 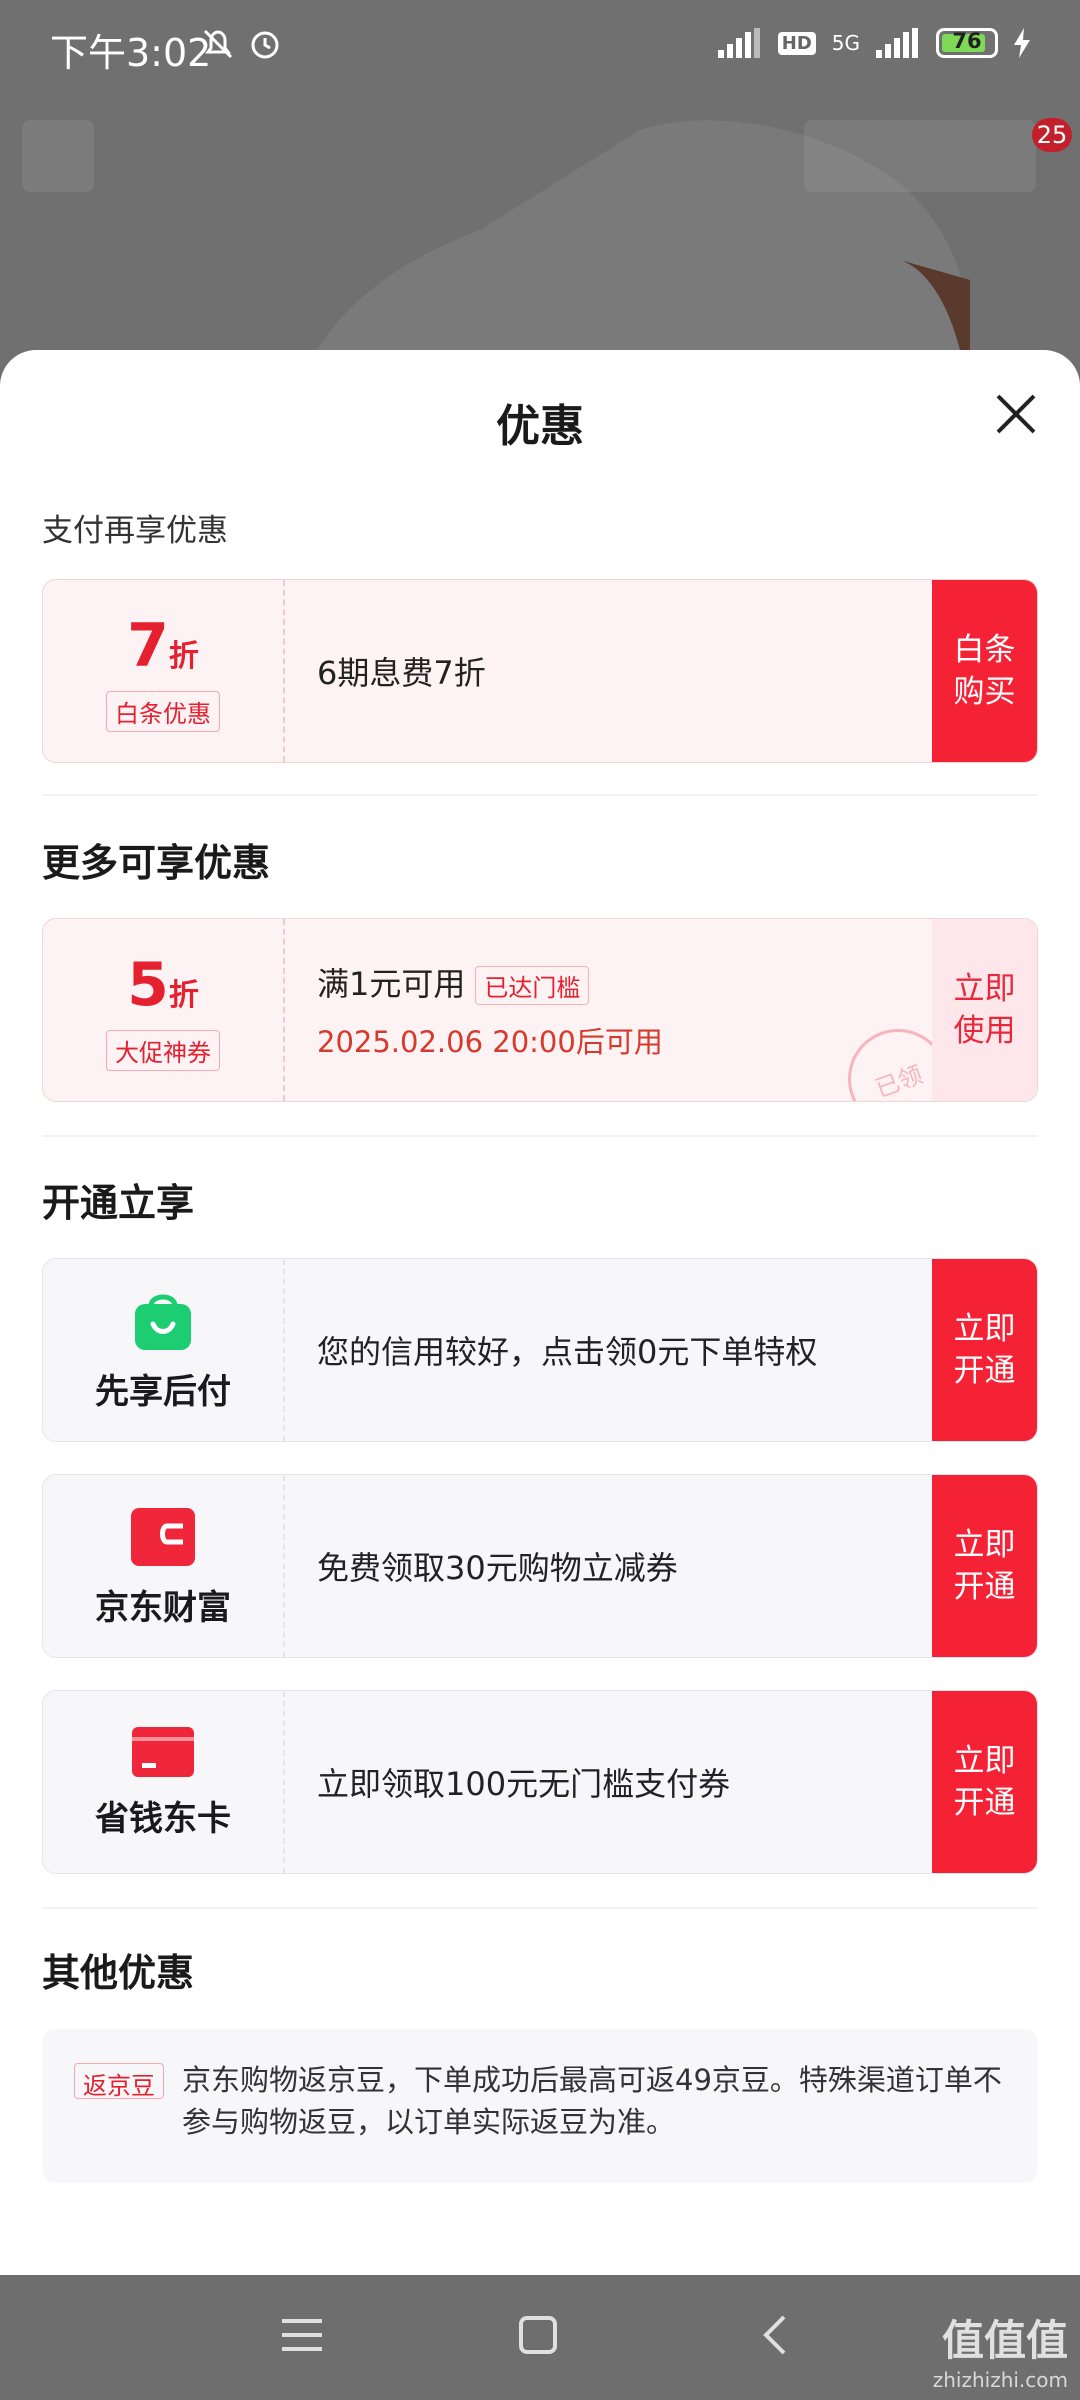 What do you see at coordinates (624, 982) in the screenshot?
I see `offer-text: 满1元可用 已达门槛` at bounding box center [624, 982].